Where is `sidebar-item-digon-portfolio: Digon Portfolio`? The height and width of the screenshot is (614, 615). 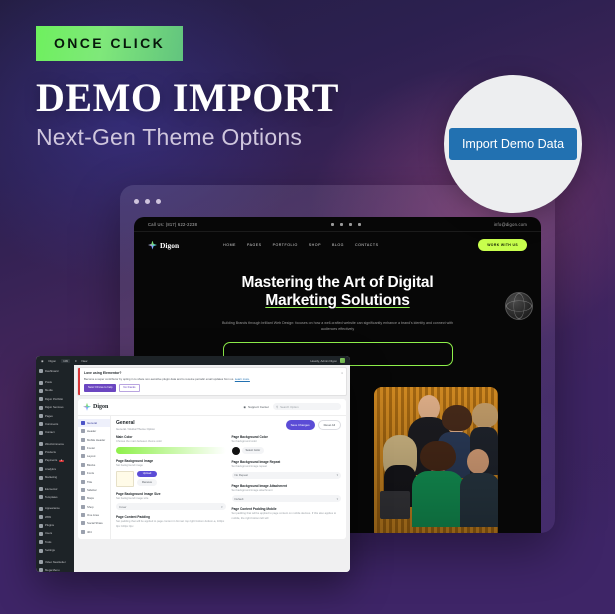 sidebar-item-digon-portfolio: Digon Portfolio is located at coordinates (55, 399).